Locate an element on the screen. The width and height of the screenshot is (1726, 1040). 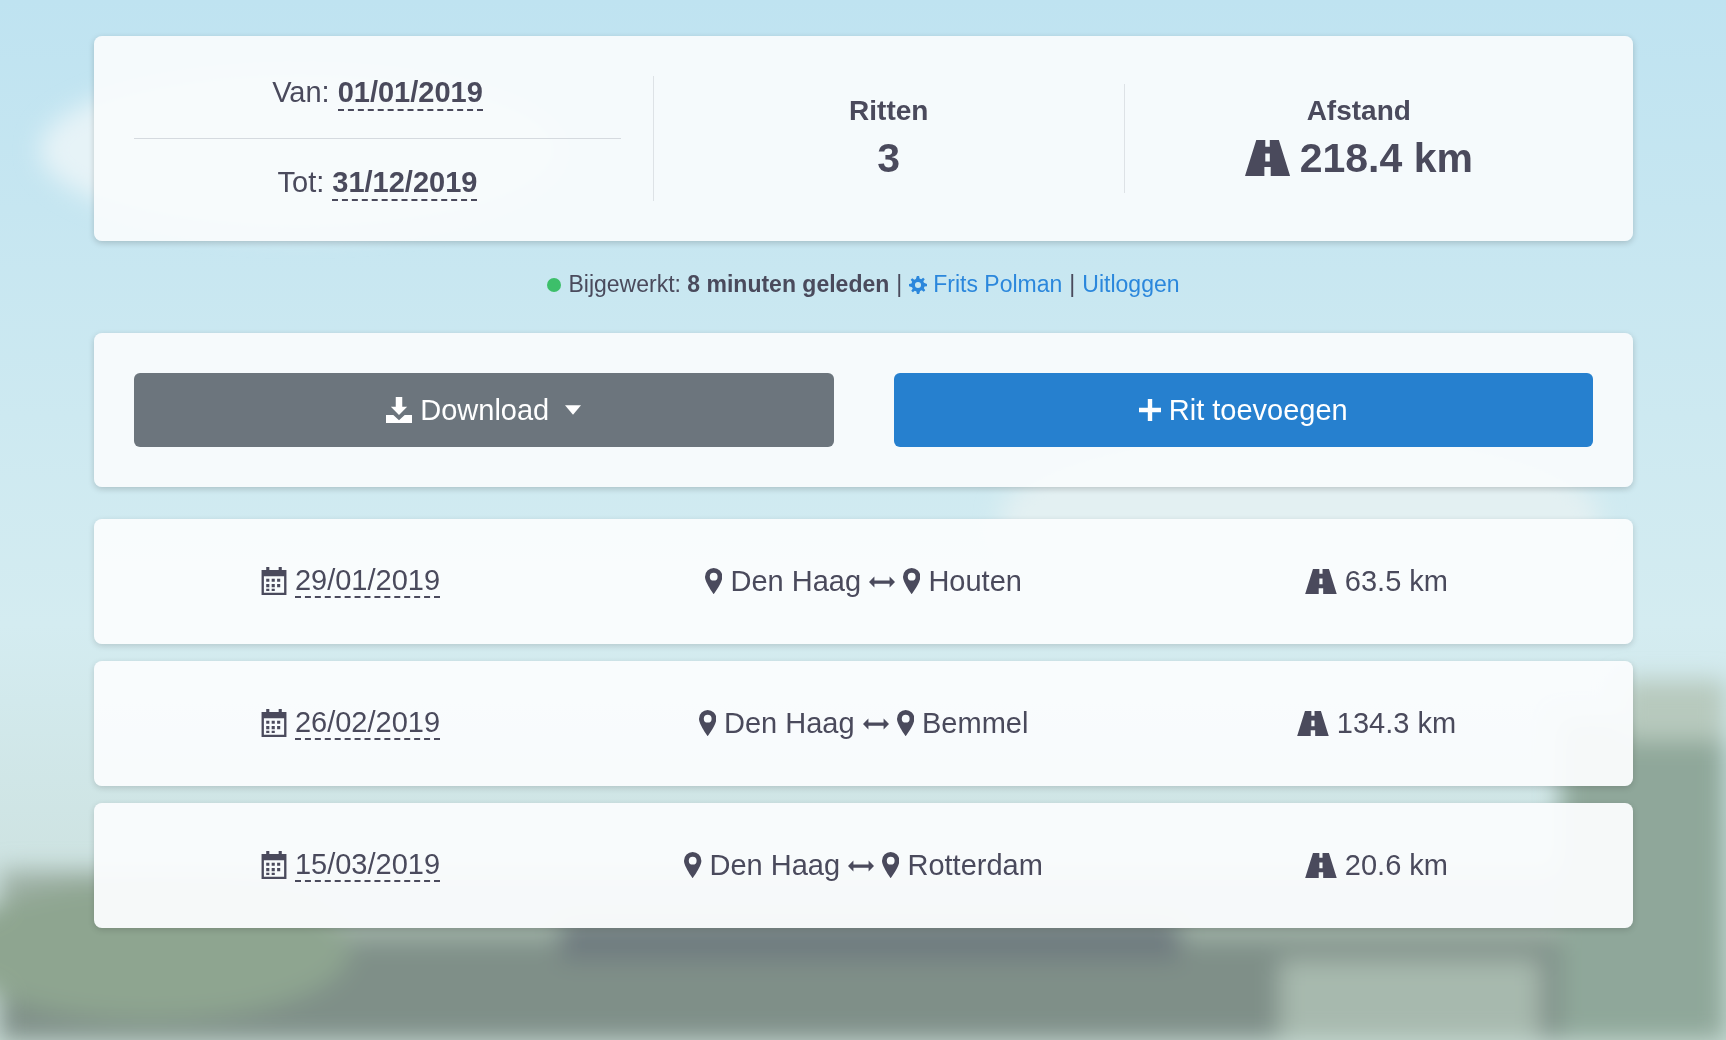
download-icon is located at coordinates (399, 410).